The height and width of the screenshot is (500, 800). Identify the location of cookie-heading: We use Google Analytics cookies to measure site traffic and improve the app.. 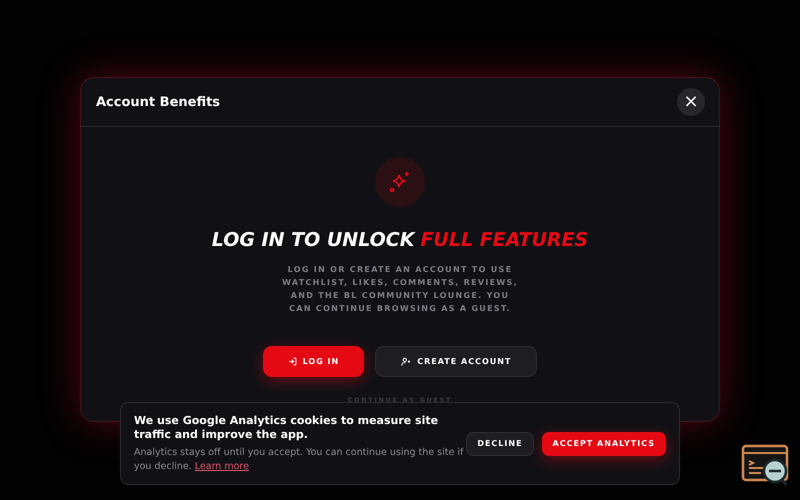
(287, 428).